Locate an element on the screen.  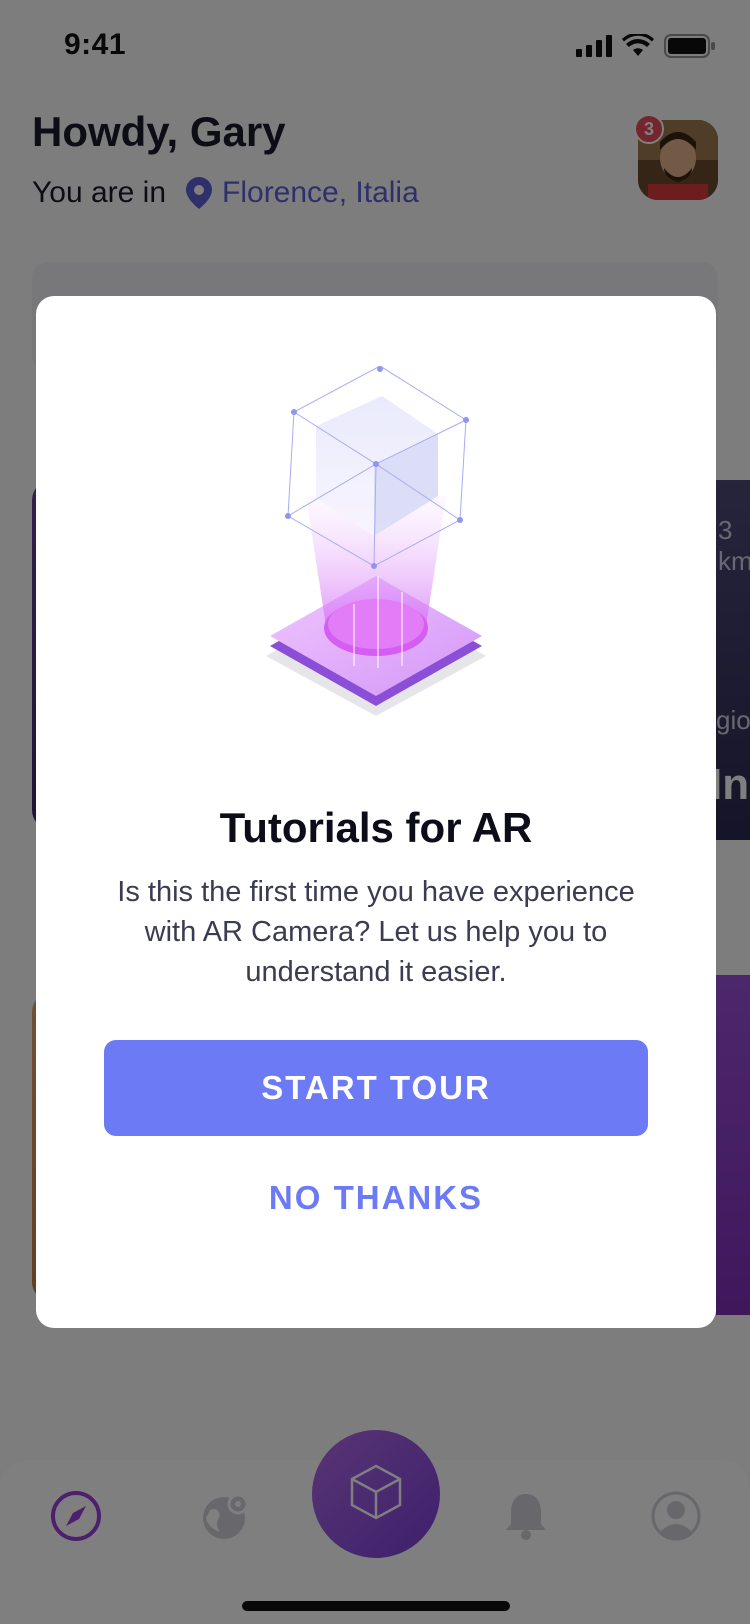
no-thanks-button: NO THANKS is located at coordinates (376, 1198).